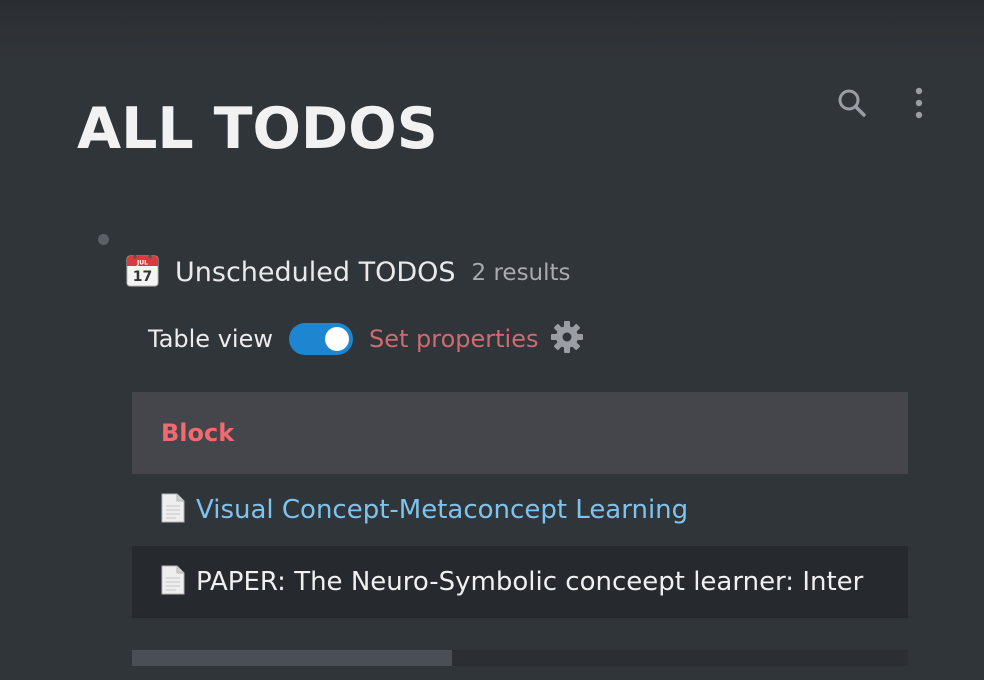 Image resolution: width=984 pixels, height=680 pixels. I want to click on search-icon, so click(852, 103).